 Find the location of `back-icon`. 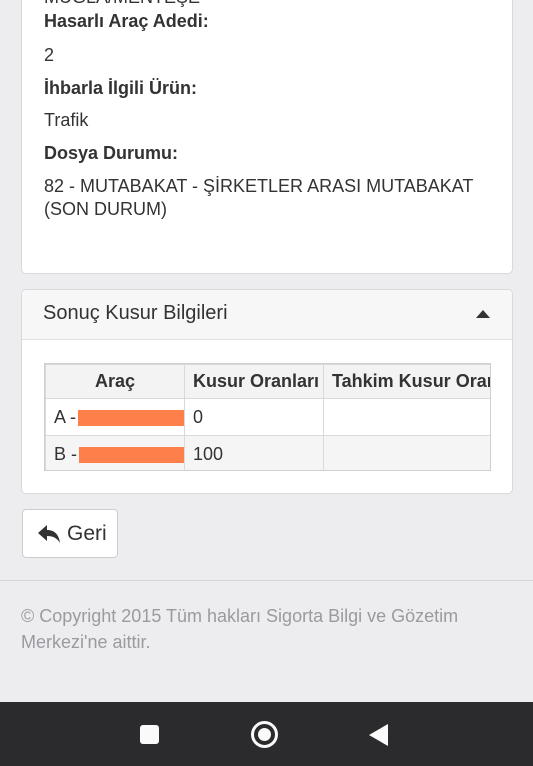

back-icon is located at coordinates (378, 735).